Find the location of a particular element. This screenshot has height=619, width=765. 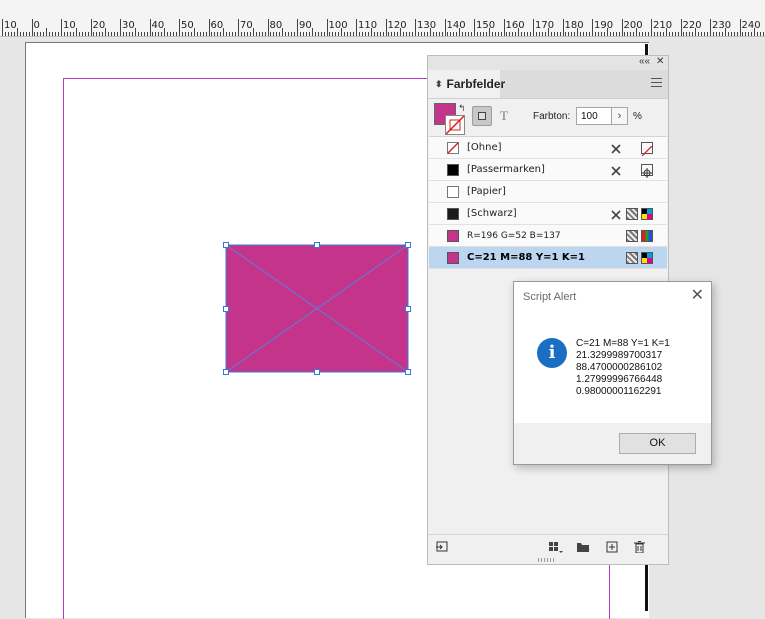

swatch-row-schwarz: [Schwarz] is located at coordinates (548, 214).